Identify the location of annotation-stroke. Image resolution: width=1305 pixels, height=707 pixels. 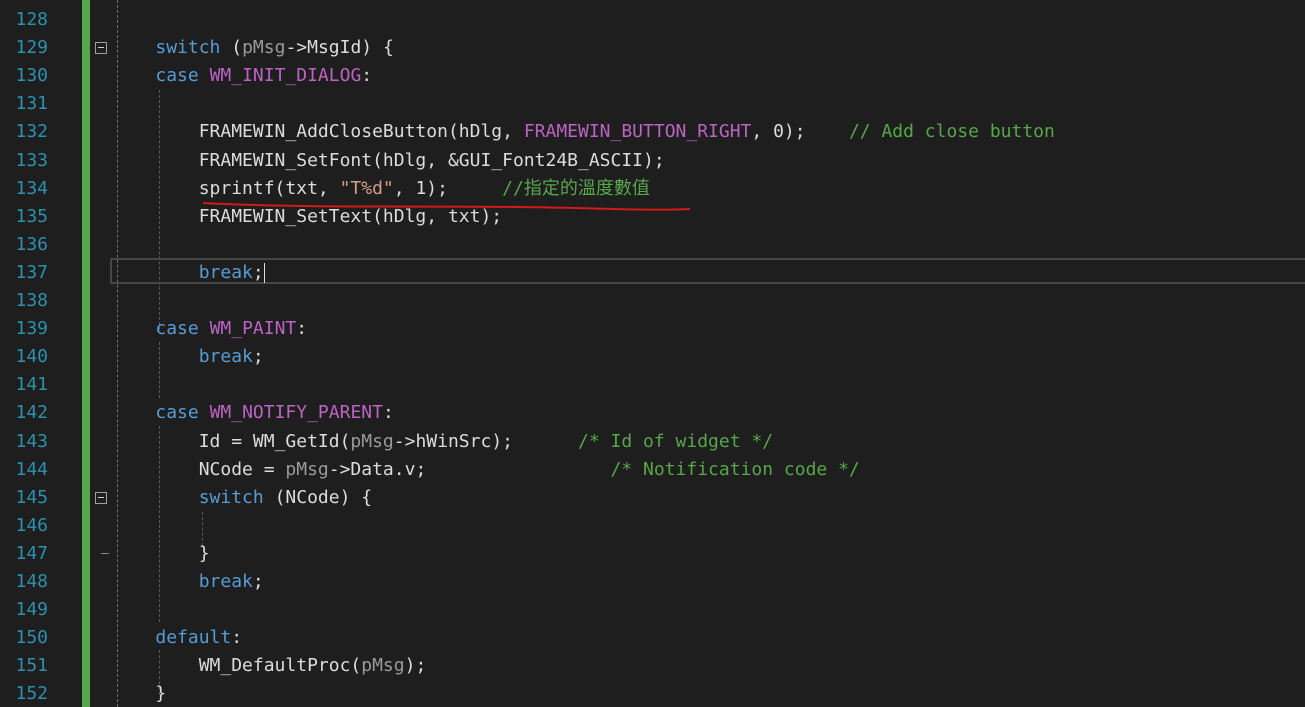
(446, 206).